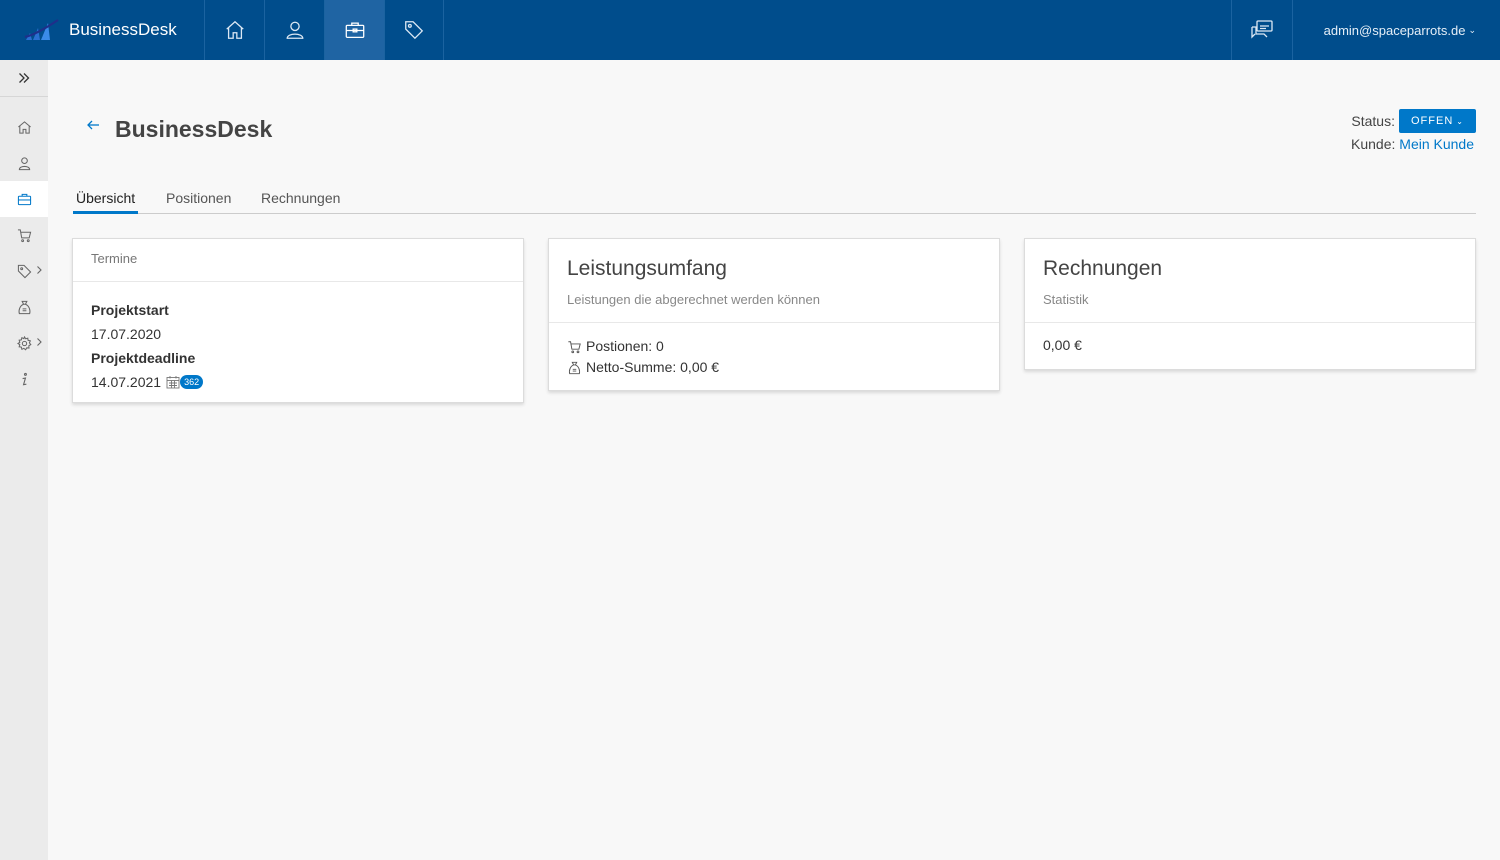 The image size is (1500, 860). I want to click on sidebar-item-info, so click(24, 379).